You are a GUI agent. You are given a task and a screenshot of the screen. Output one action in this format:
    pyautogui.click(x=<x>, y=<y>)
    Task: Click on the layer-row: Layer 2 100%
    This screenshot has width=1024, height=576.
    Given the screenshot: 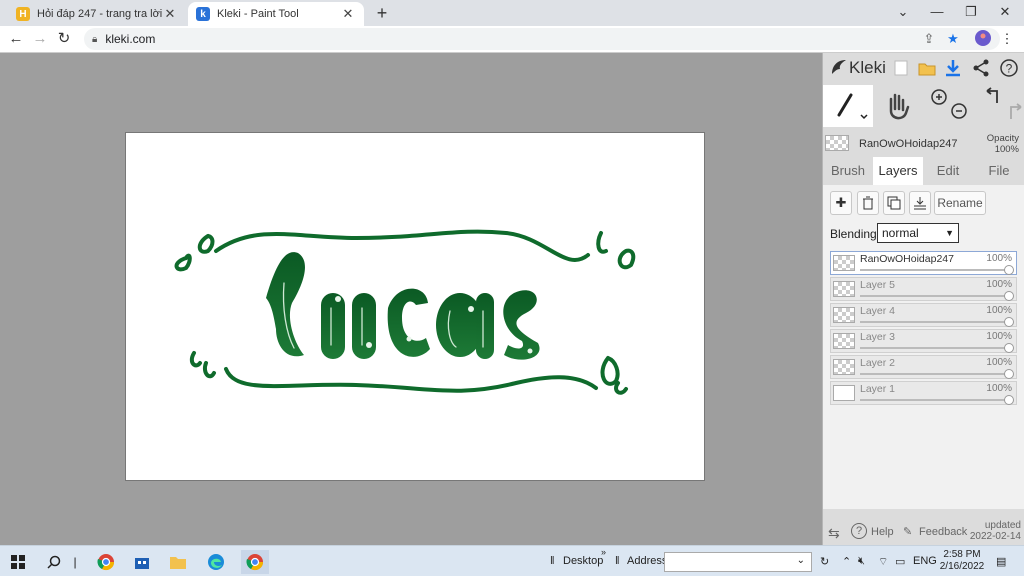 What is the action you would take?
    pyautogui.click(x=923, y=367)
    